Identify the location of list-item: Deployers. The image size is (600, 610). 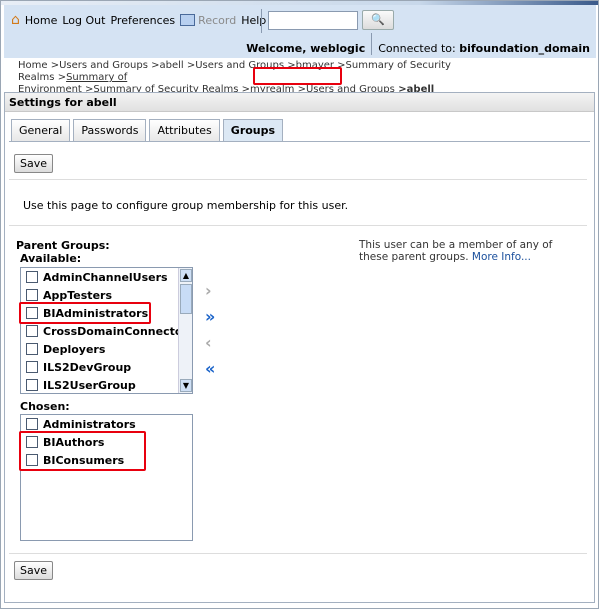
(106, 349).